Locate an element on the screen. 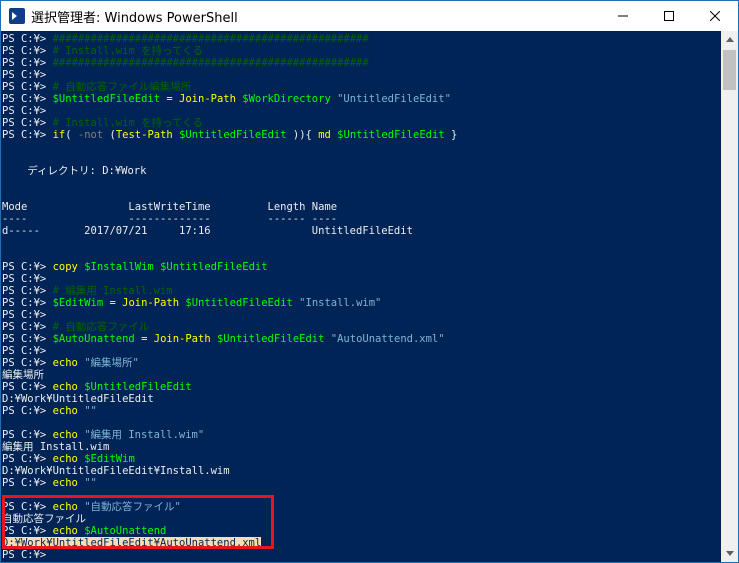  maximize-icon is located at coordinates (669, 16).